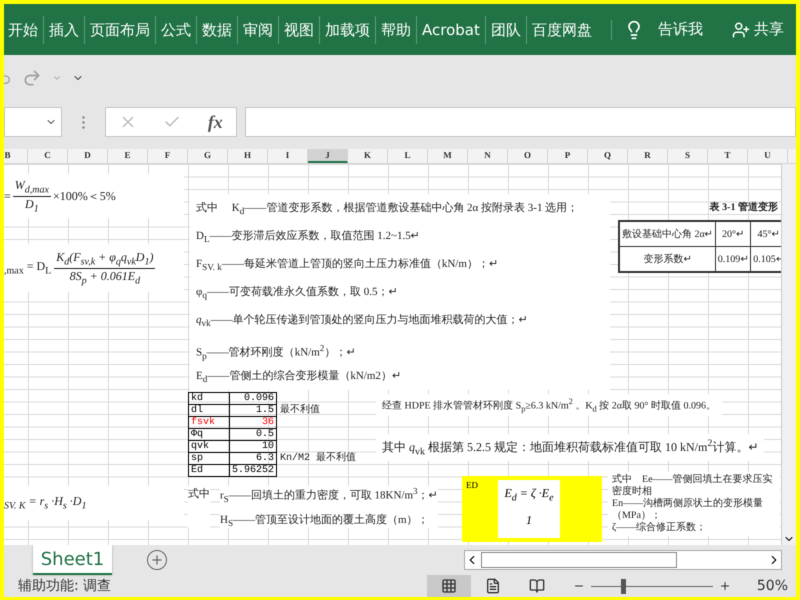 The width and height of the screenshot is (800, 600). Describe the element at coordinates (253, 398) in the screenshot. I see `table-cell: 0.096` at that location.